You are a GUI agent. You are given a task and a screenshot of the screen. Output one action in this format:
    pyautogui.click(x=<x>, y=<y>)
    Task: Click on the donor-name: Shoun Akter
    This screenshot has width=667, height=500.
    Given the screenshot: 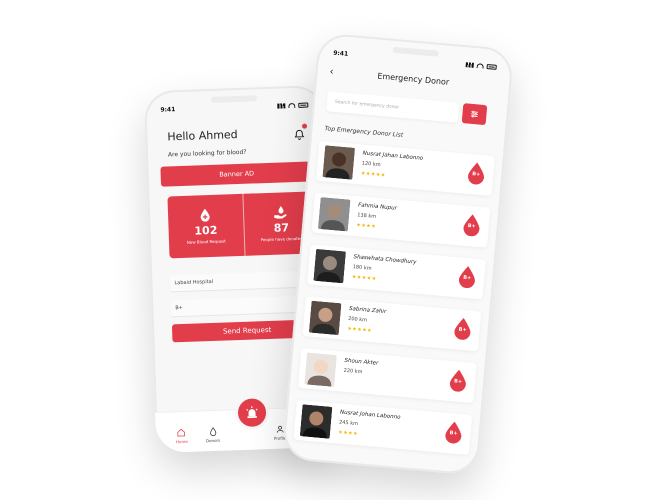 What is the action you would take?
    pyautogui.click(x=361, y=362)
    